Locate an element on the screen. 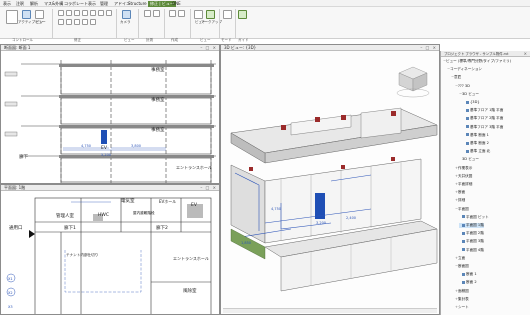 This screenshot has width=530, height=315. split-icon is located at coordinates (61, 22).